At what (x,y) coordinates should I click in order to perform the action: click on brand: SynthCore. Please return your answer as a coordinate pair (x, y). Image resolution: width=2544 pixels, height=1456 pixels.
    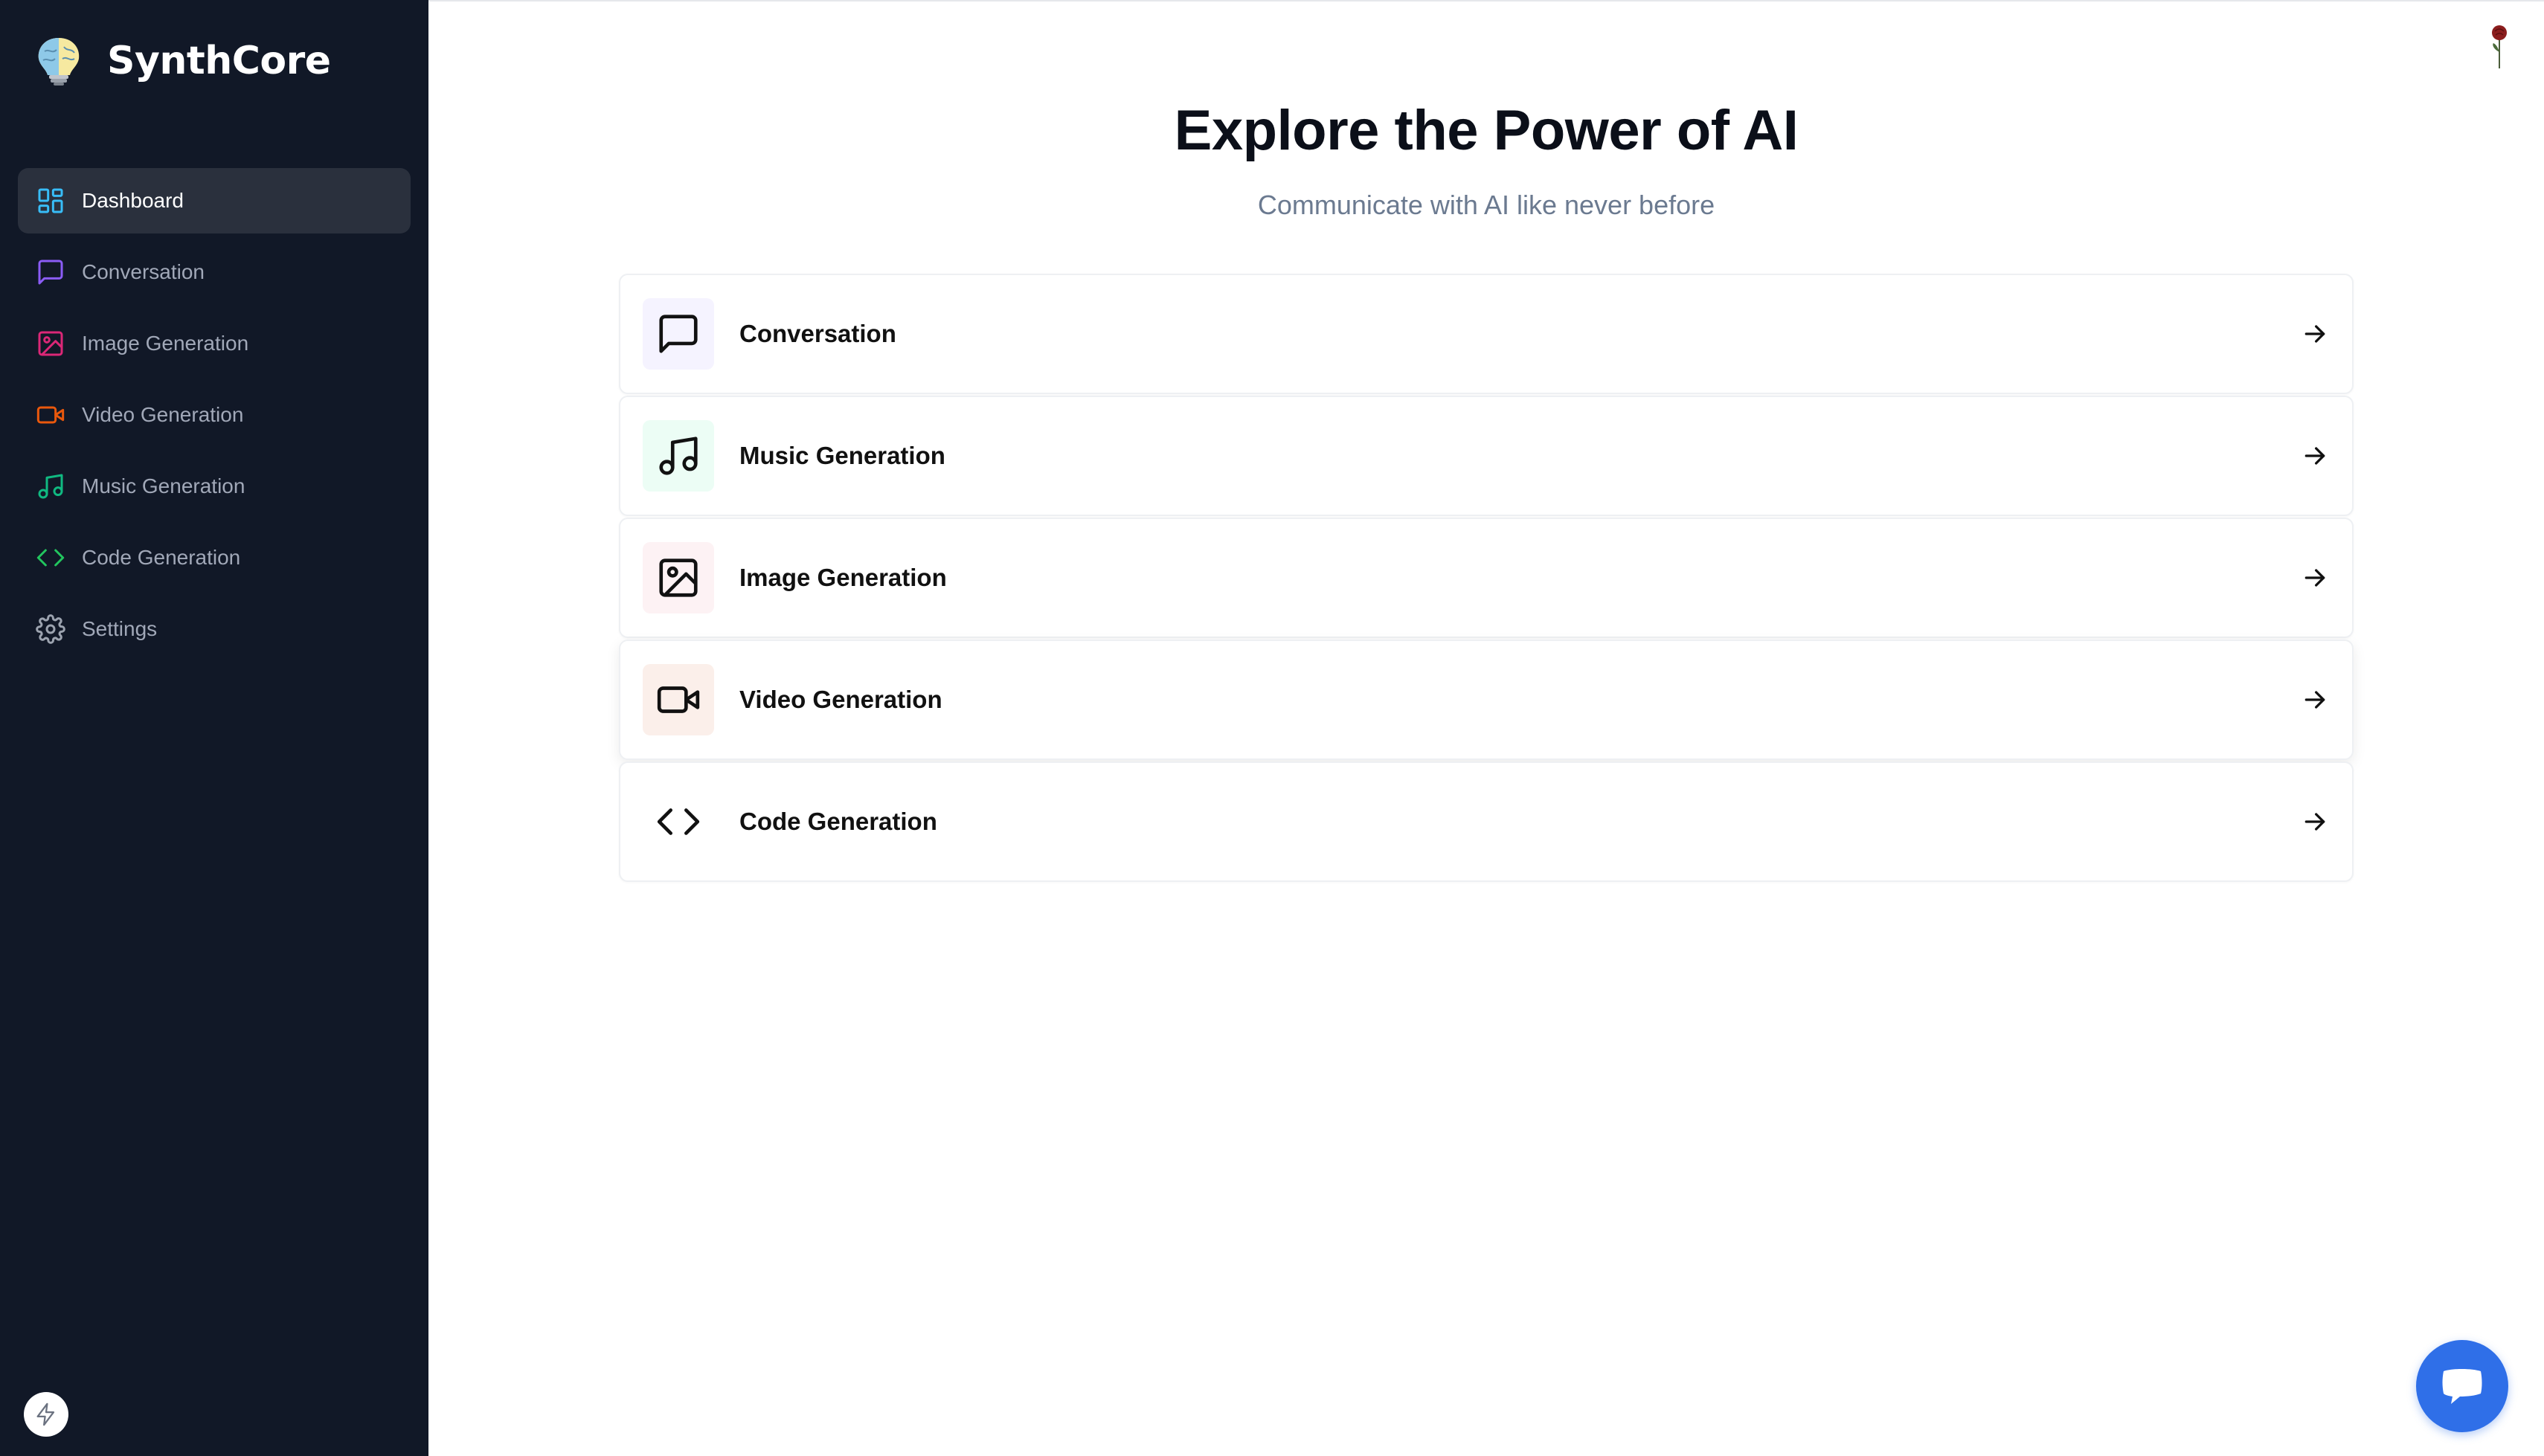
    Looking at the image, I should click on (182, 61).